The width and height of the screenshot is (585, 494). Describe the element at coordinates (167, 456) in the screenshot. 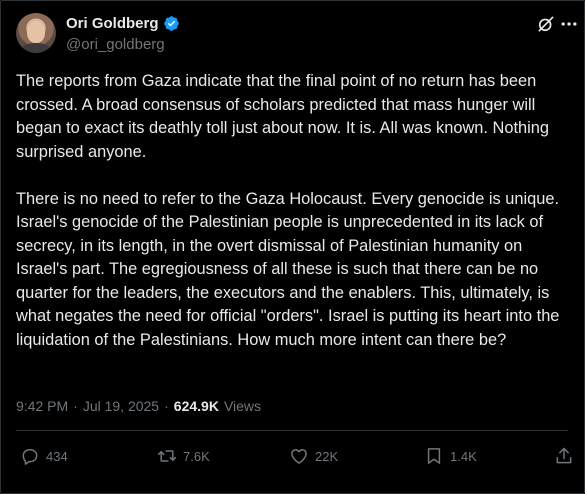

I see `repost-icon` at that location.